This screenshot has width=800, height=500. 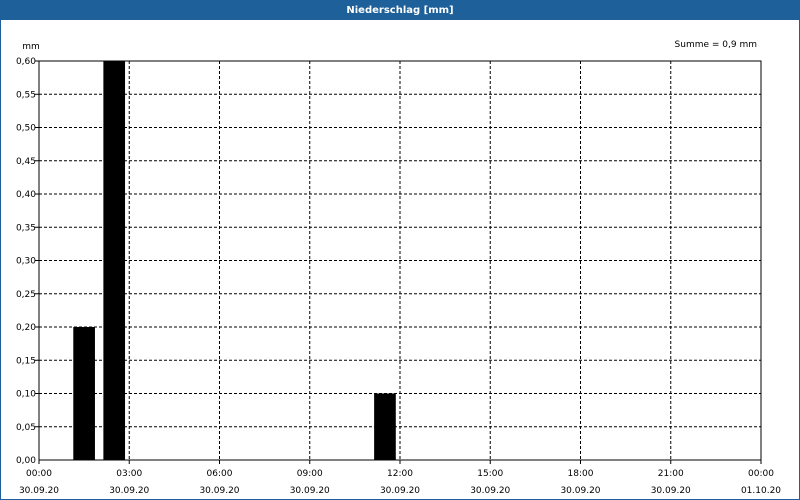 What do you see at coordinates (26, 95) in the screenshot?
I see `y-tick-label: 0,55` at bounding box center [26, 95].